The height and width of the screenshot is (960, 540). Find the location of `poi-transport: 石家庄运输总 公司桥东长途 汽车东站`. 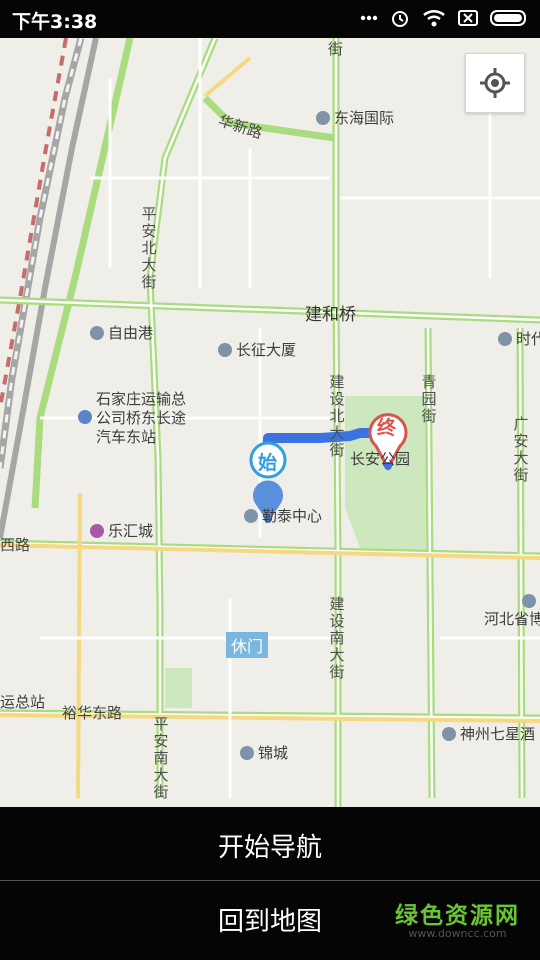

poi-transport: 石家庄运输总 公司桥东长途 汽车东站 is located at coordinates (132, 418).